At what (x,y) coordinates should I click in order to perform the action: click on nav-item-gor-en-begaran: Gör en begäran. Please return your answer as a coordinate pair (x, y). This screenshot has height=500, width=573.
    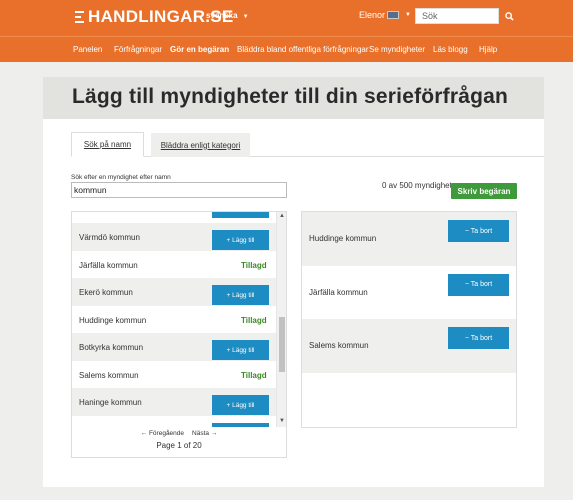
    Looking at the image, I should click on (199, 49).